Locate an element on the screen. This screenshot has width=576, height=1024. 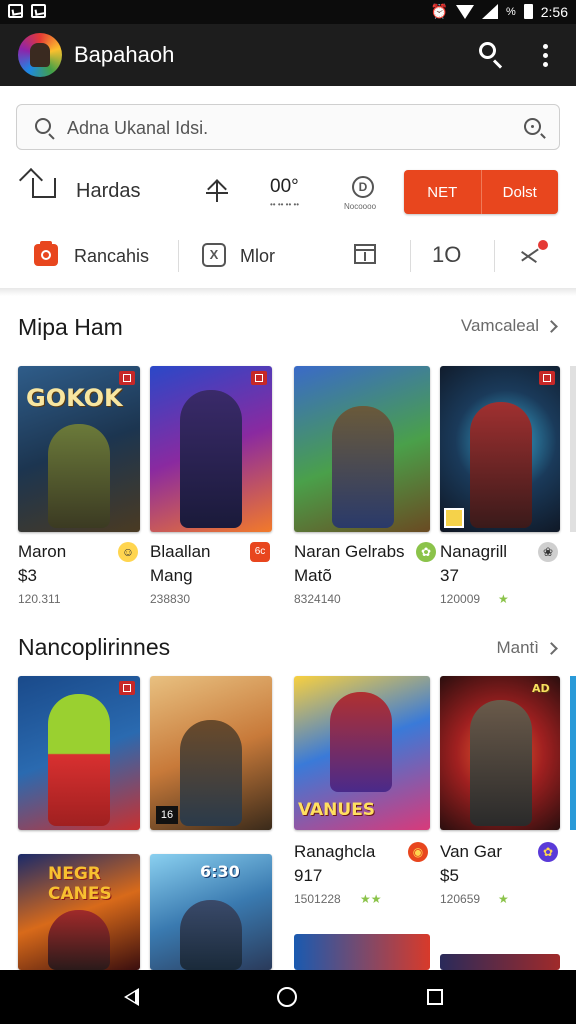
overflow-menu-icon is located at coordinates (545, 55).